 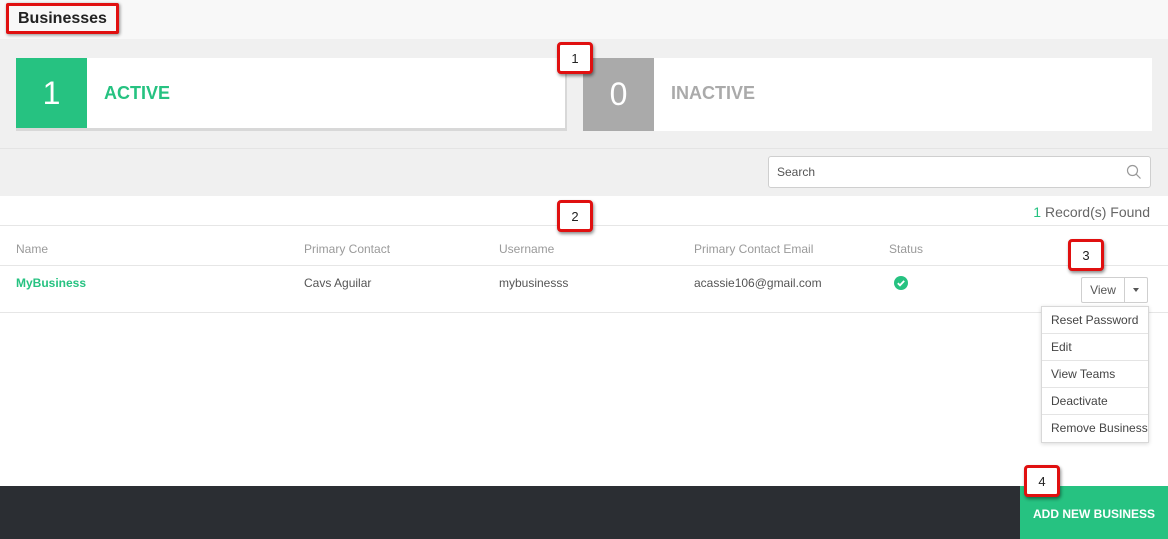 I want to click on column-header-email: Primary Contact Email, so click(x=753, y=249).